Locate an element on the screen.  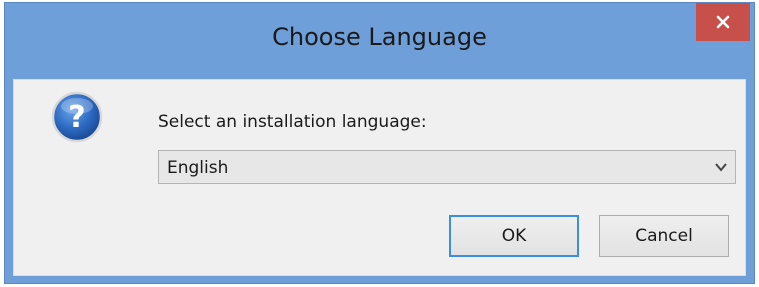
cancel-button: Cancel is located at coordinates (664, 236).